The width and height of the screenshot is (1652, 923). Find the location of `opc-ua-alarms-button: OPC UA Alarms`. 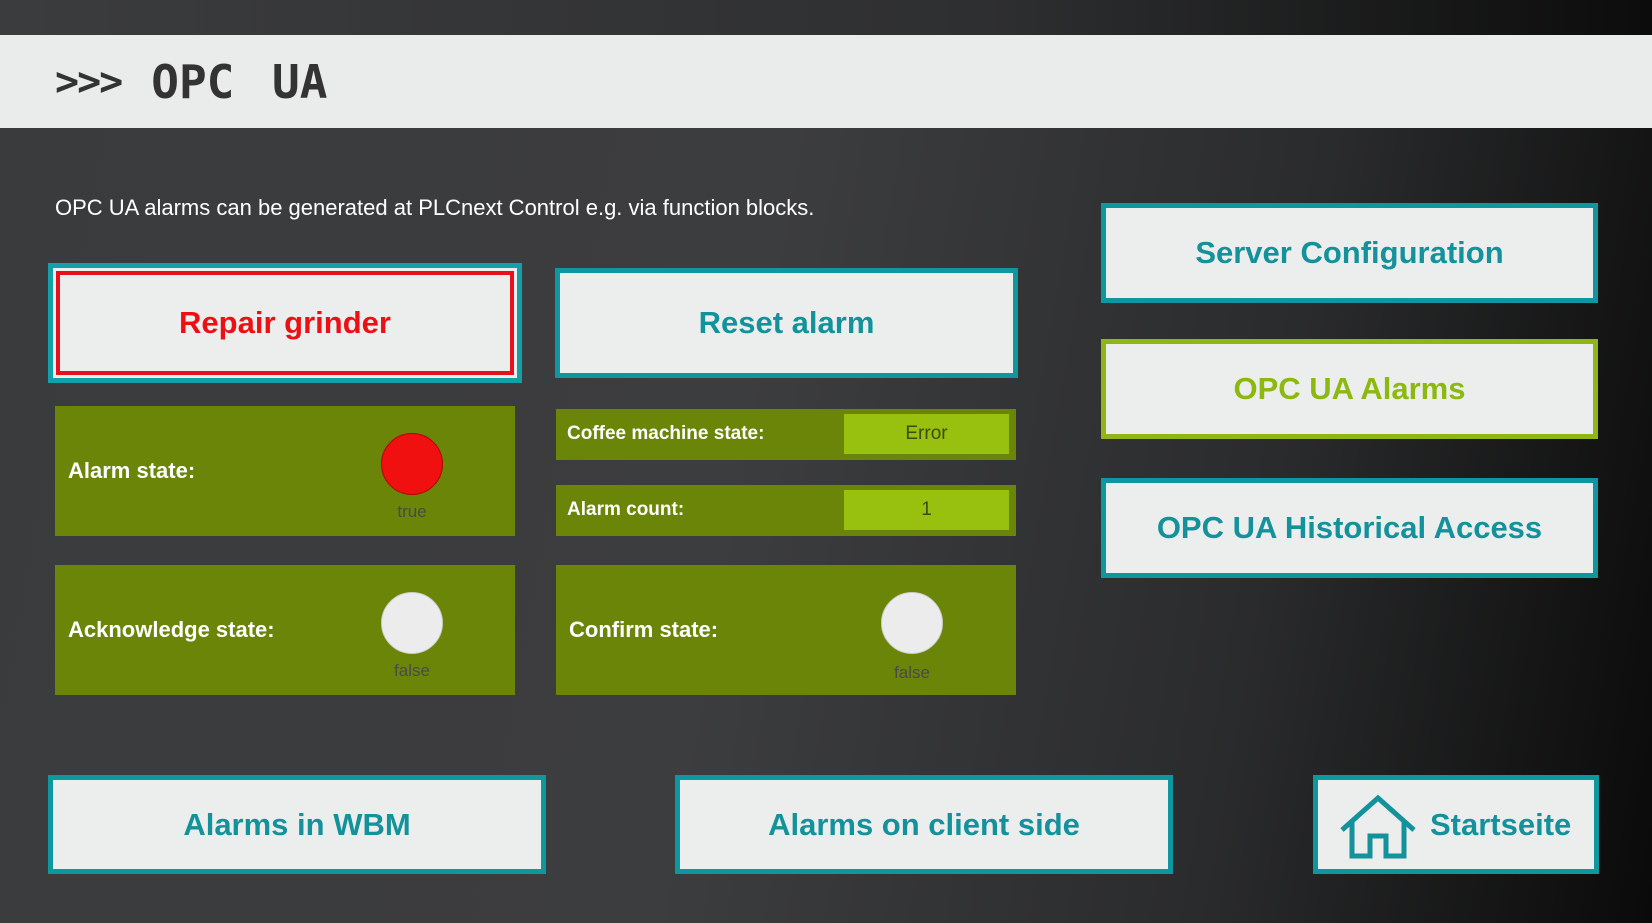

opc-ua-alarms-button: OPC UA Alarms is located at coordinates (1349, 389).